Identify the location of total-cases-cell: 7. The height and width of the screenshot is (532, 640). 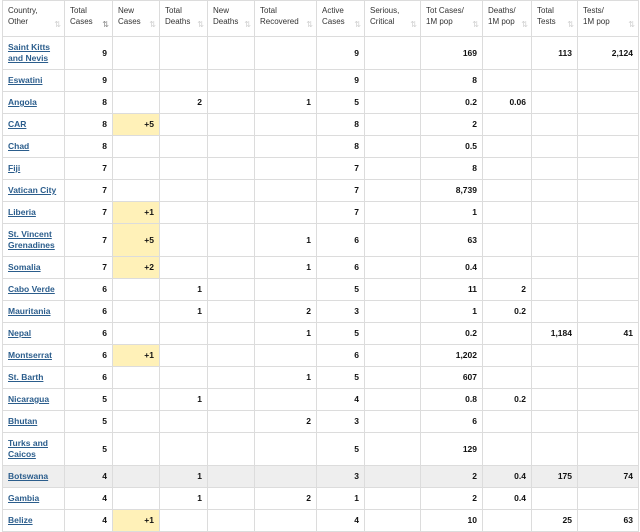
(88, 190).